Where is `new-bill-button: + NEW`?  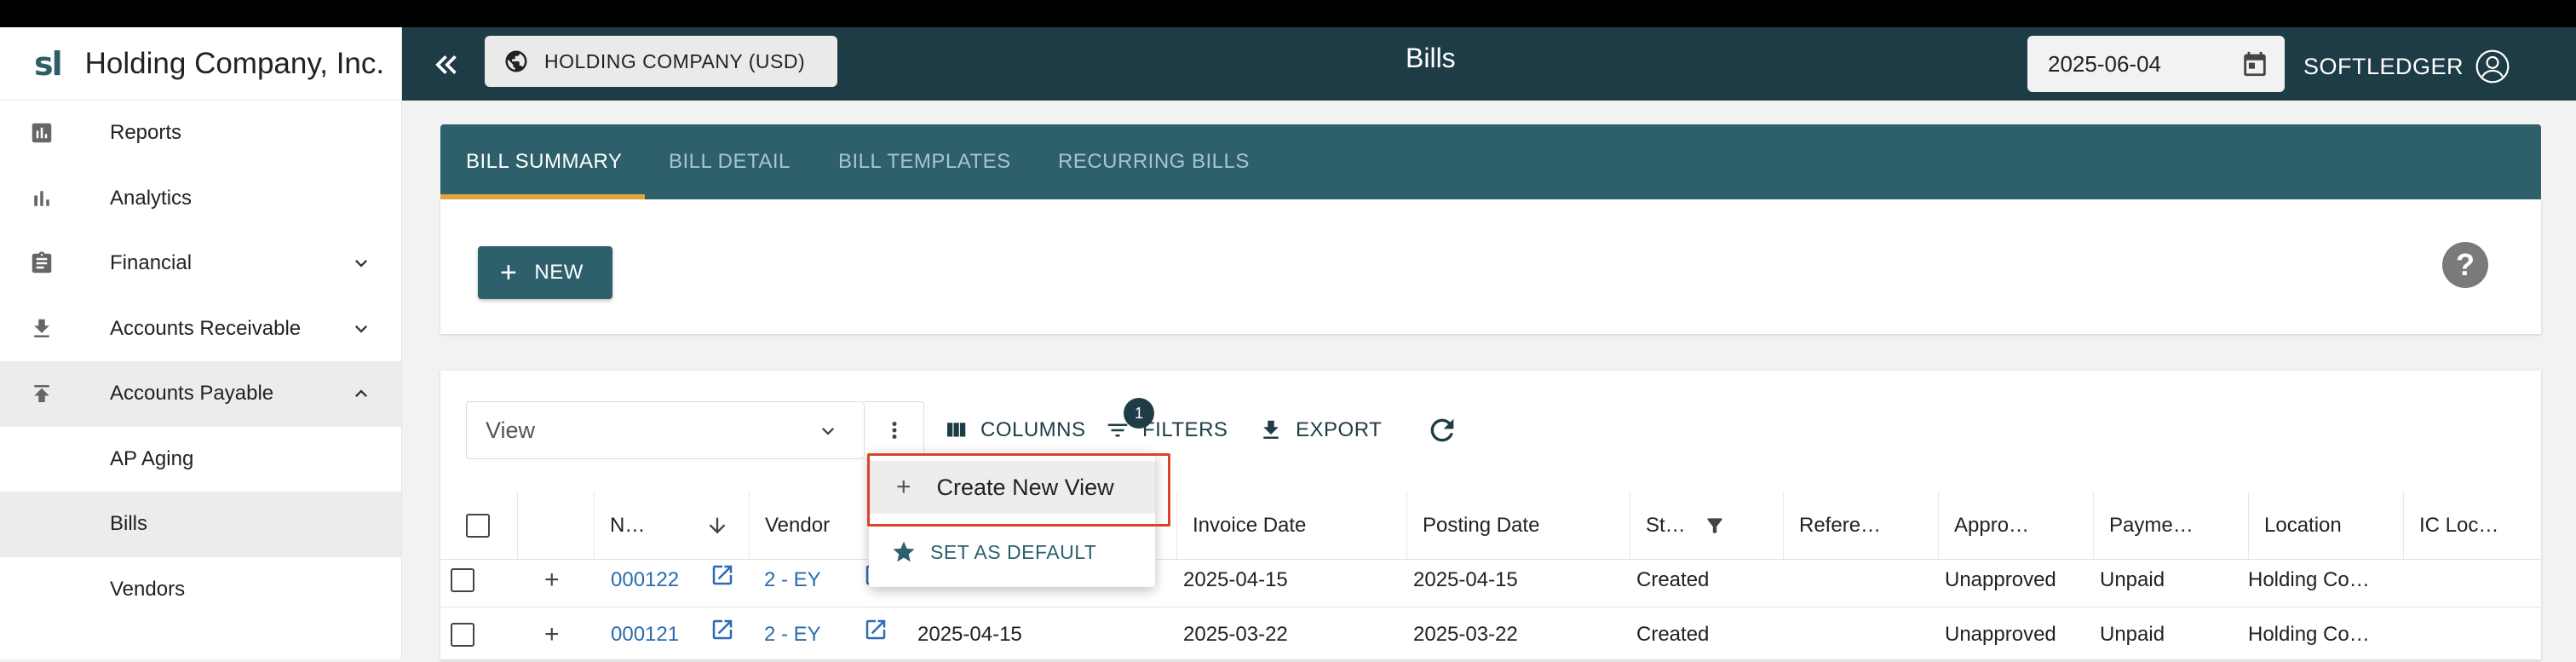 new-bill-button: + NEW is located at coordinates (545, 273).